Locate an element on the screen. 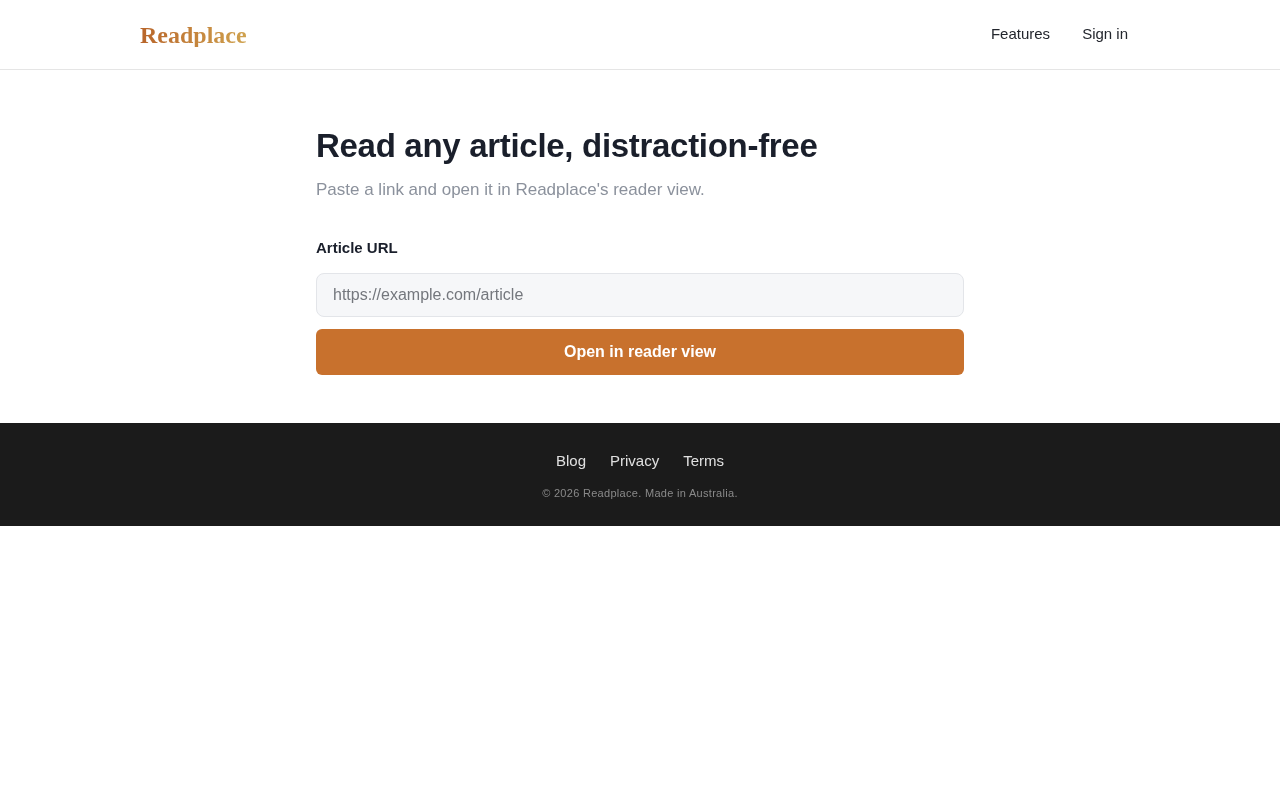 The image size is (1280, 800). open-reader-button: Open in reader view is located at coordinates (640, 352).